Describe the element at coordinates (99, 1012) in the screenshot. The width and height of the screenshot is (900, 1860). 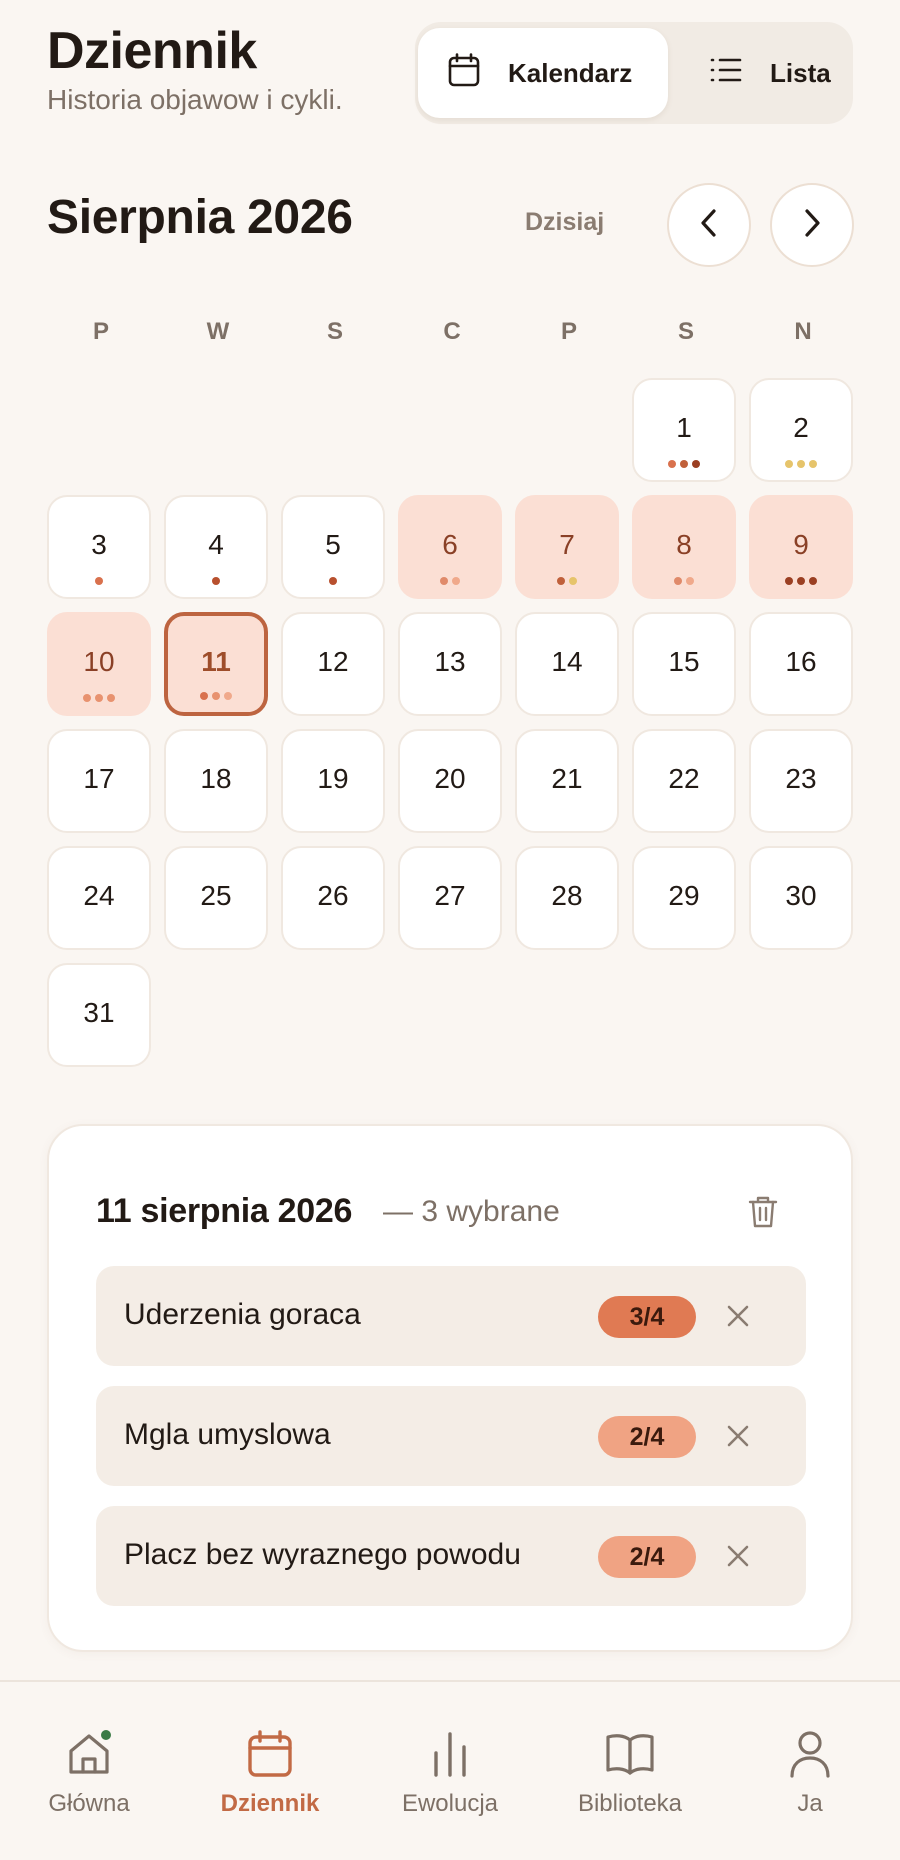
I see `day-number: 31` at that location.